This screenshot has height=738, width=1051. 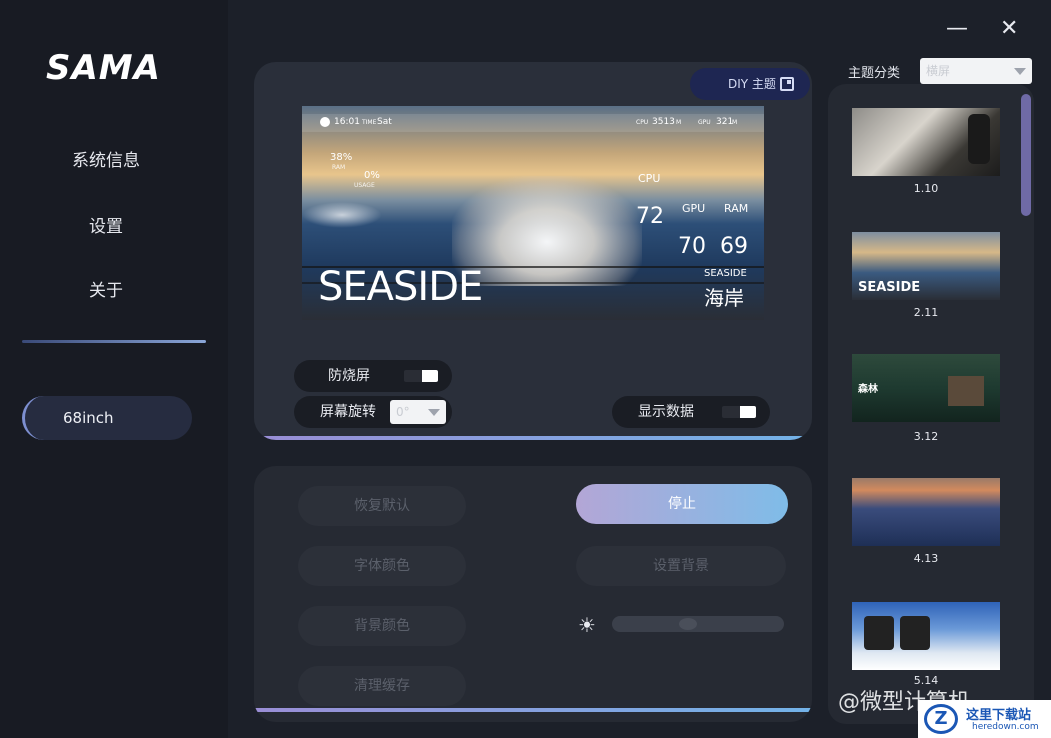 I want to click on theme-label-2: 2.11, so click(x=926, y=312).